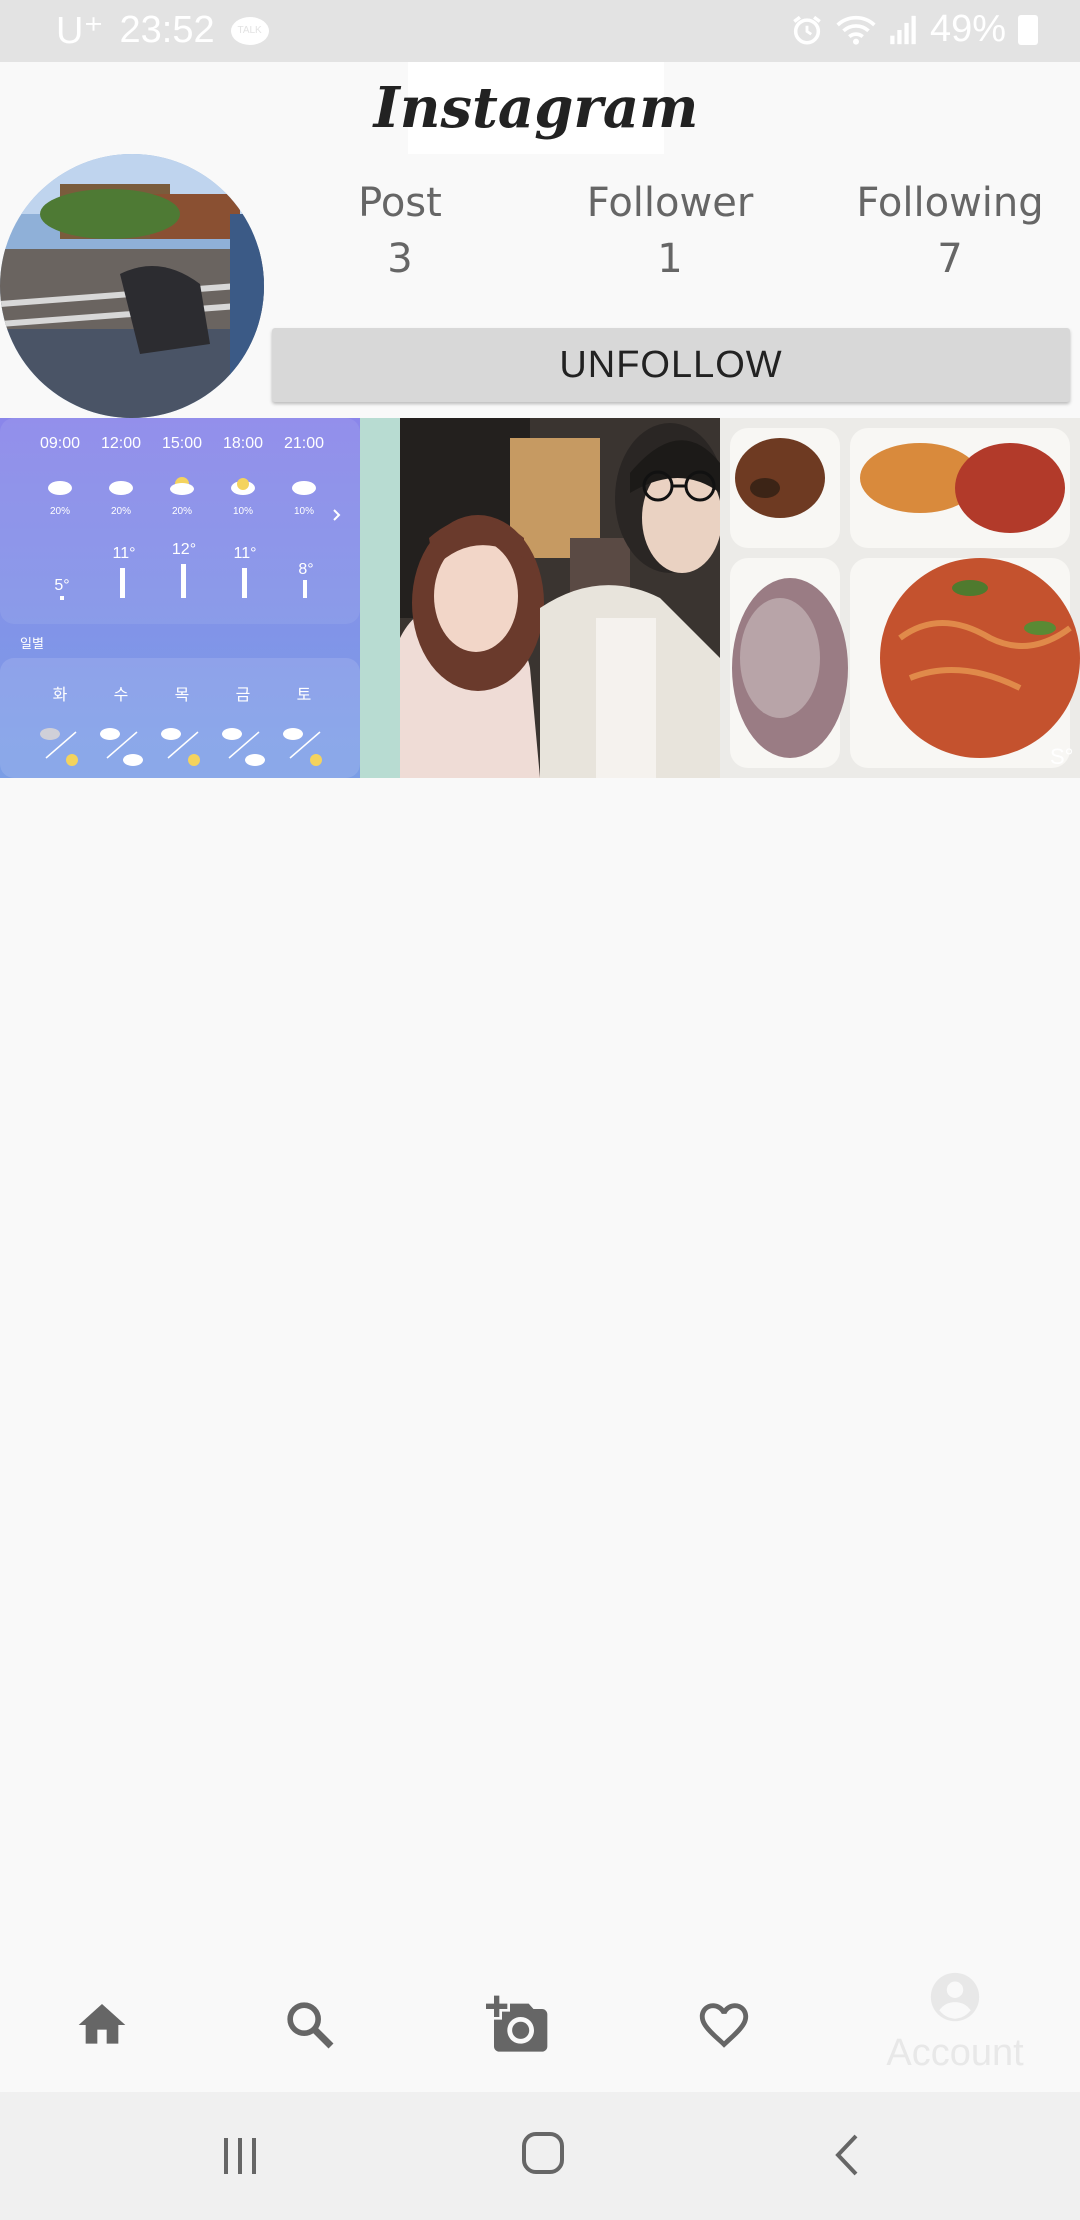 This screenshot has height=2220, width=1080. I want to click on stat-posts: Post 3, so click(400, 231).